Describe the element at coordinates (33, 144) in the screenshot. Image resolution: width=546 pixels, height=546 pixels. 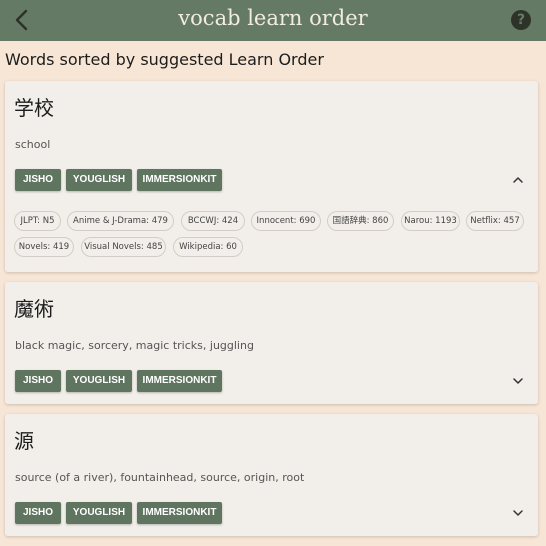
I see `word-meaning: school` at that location.